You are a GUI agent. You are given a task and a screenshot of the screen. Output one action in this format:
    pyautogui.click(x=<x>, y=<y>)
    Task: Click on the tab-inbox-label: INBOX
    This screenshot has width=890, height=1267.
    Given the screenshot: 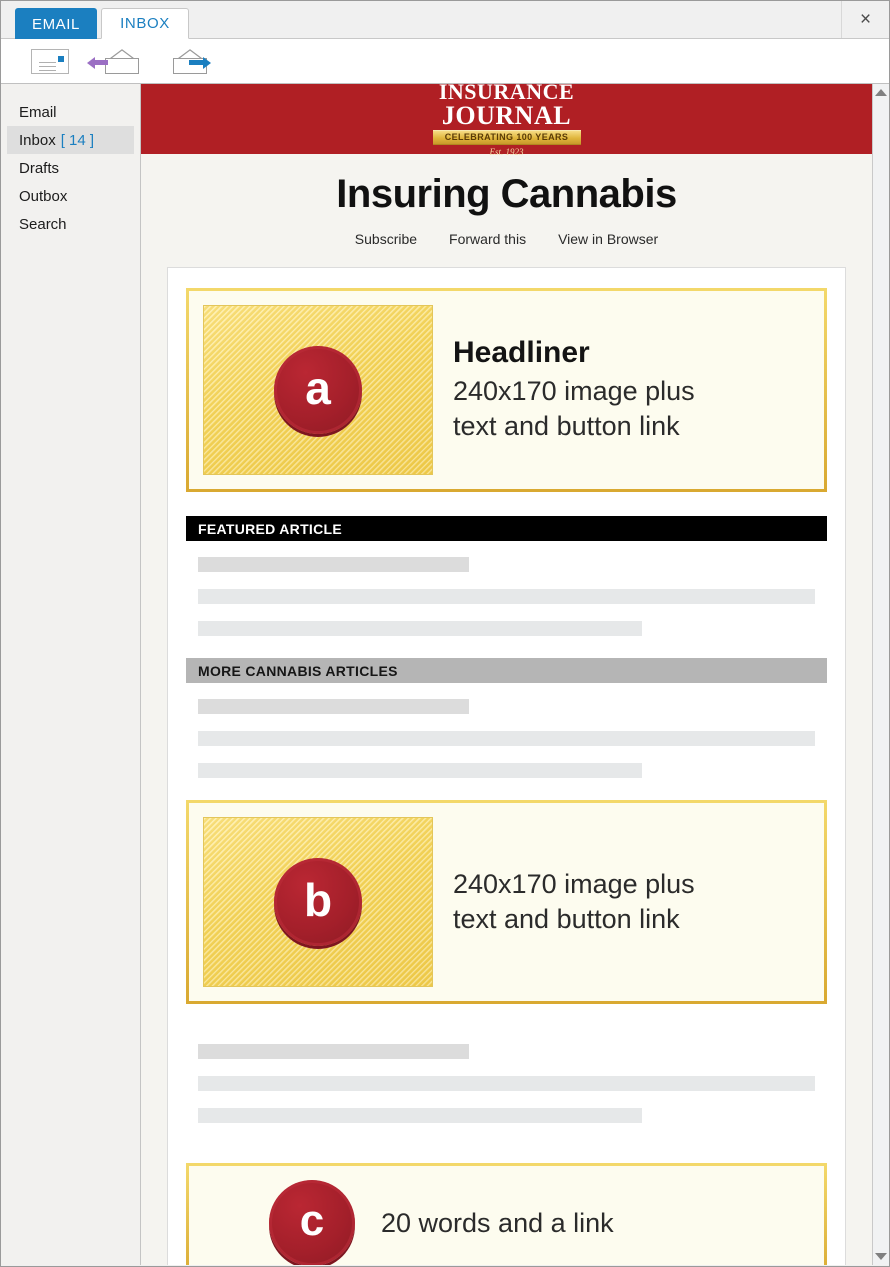 What is the action you would take?
    pyautogui.click(x=145, y=23)
    